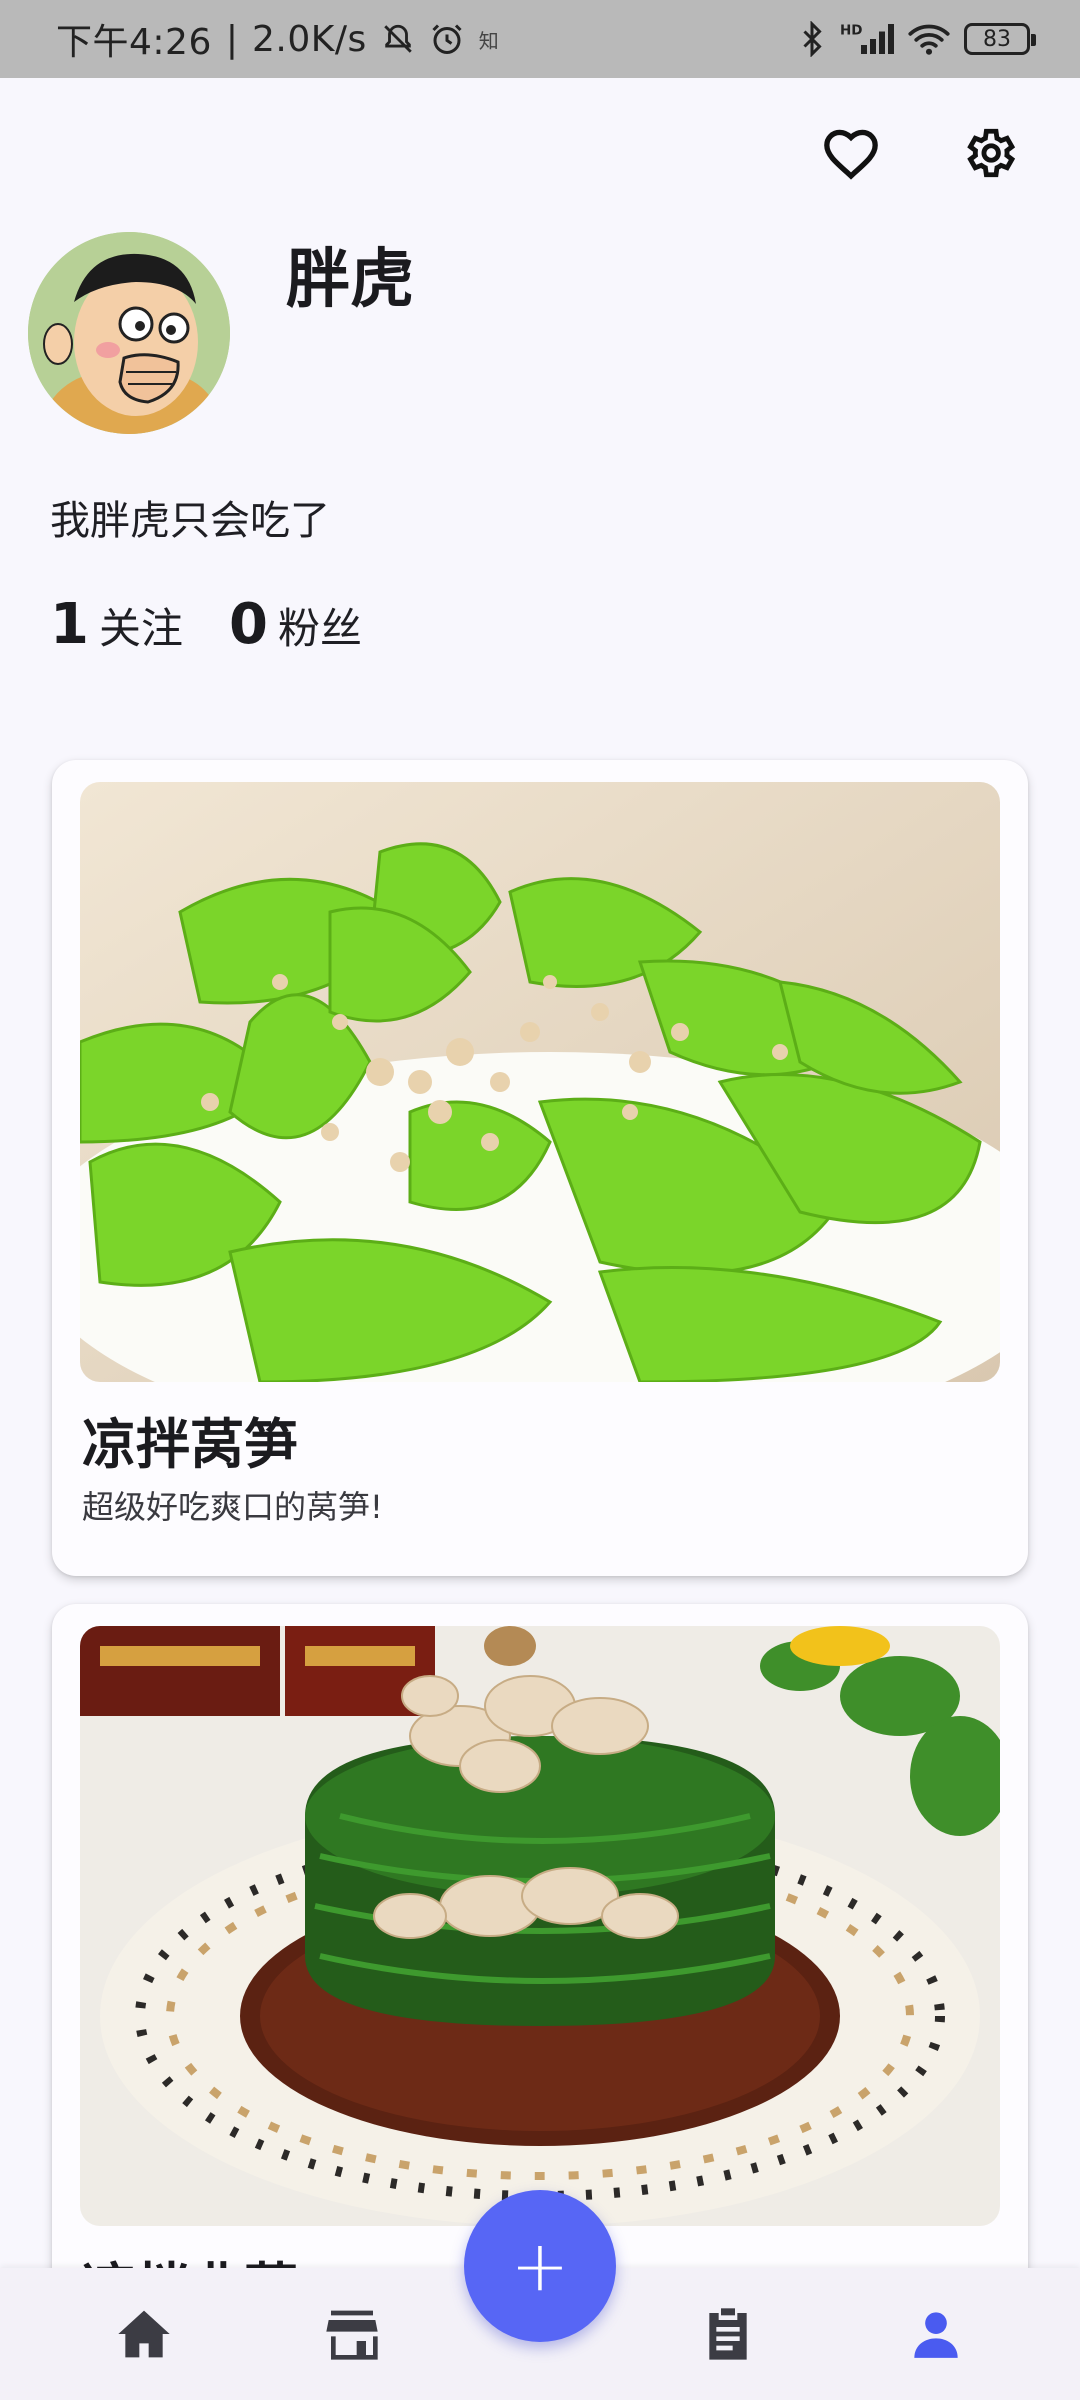 This screenshot has height=2400, width=1080. I want to click on followers-stat: 0 粉丝, so click(295, 624).